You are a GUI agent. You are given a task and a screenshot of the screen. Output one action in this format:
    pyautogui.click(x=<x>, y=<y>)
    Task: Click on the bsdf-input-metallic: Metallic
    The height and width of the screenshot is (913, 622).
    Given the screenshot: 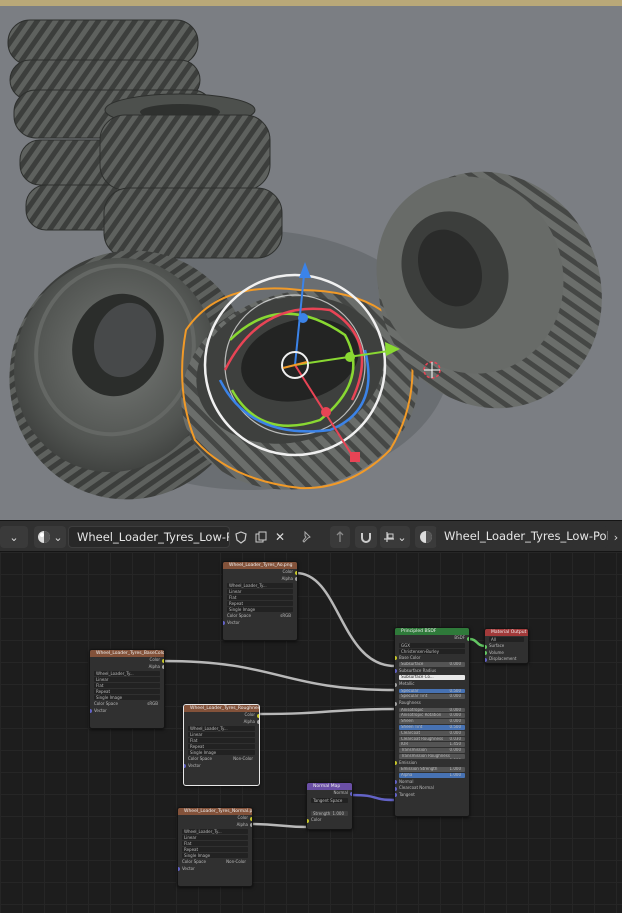 What is the action you would take?
    pyautogui.click(x=432, y=684)
    